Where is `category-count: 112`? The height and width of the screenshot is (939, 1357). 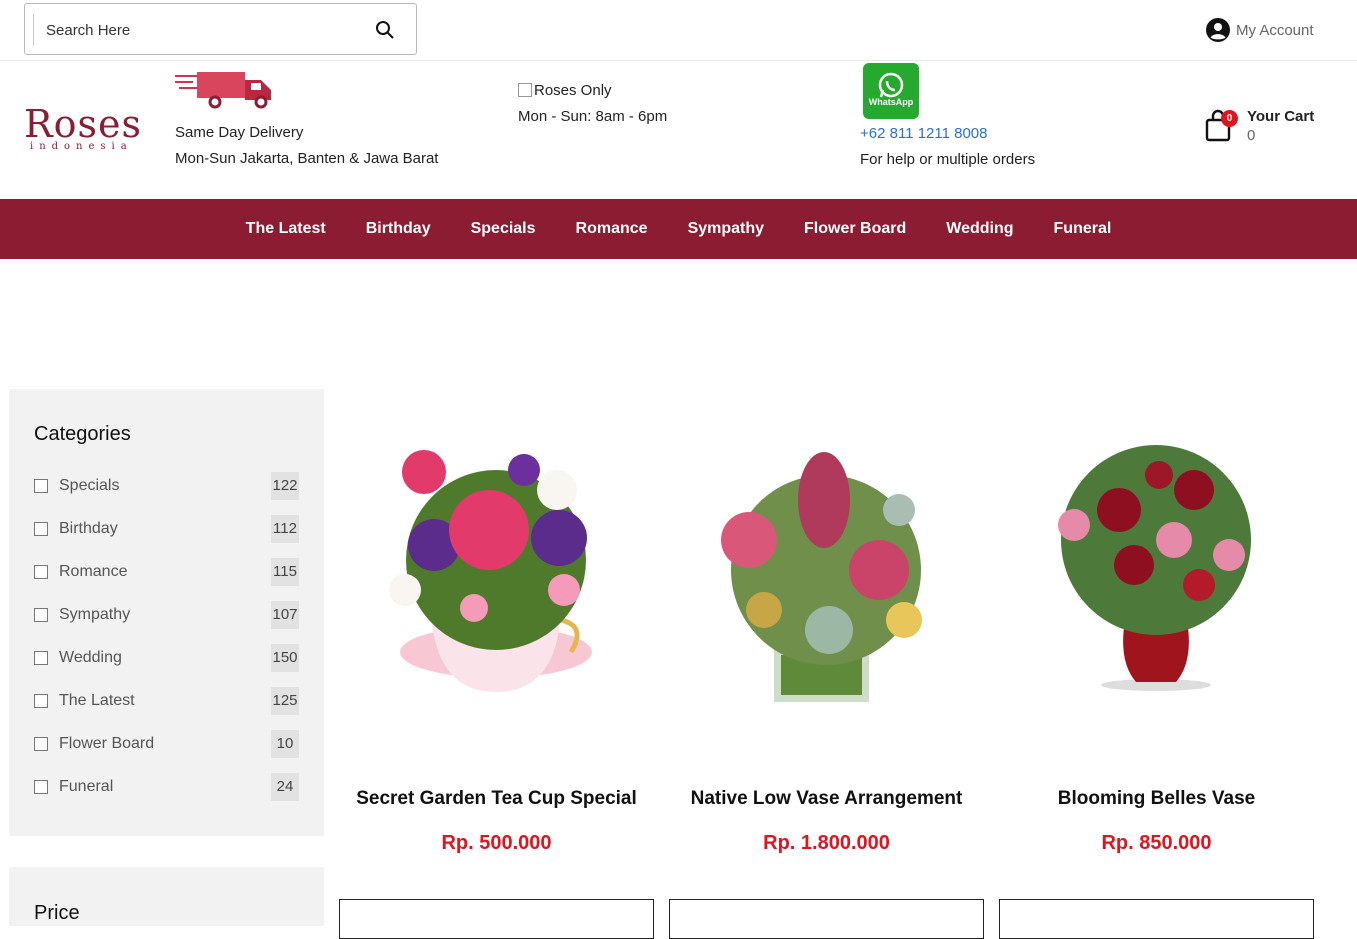
category-count: 112 is located at coordinates (285, 529).